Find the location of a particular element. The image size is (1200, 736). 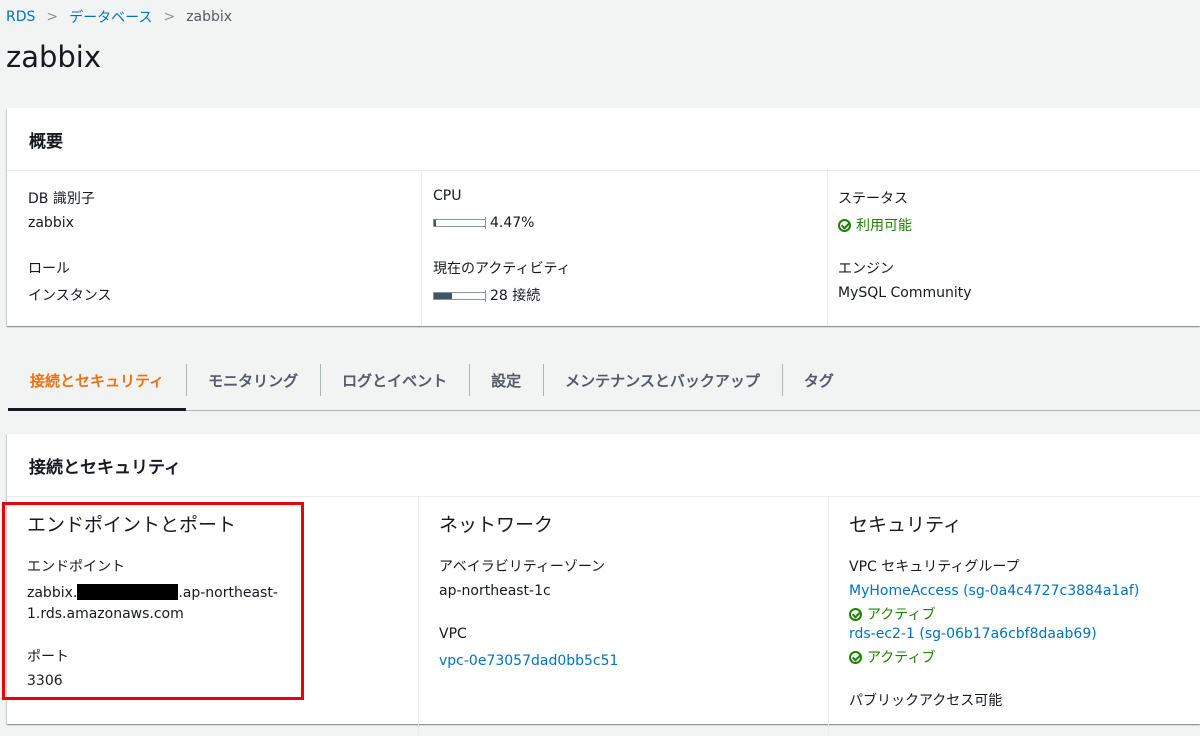

engine-label: エンジン is located at coordinates (866, 269).